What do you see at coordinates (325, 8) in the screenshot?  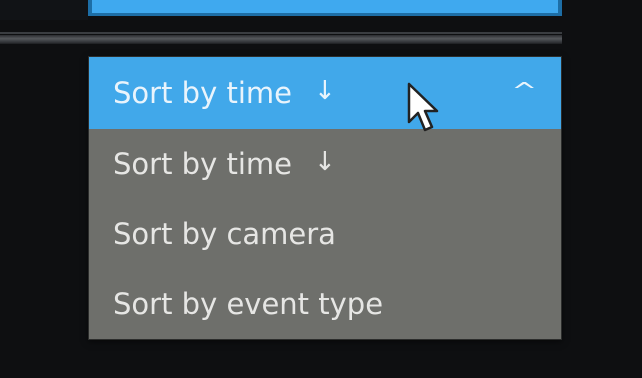 I see `selected-item-bar` at bounding box center [325, 8].